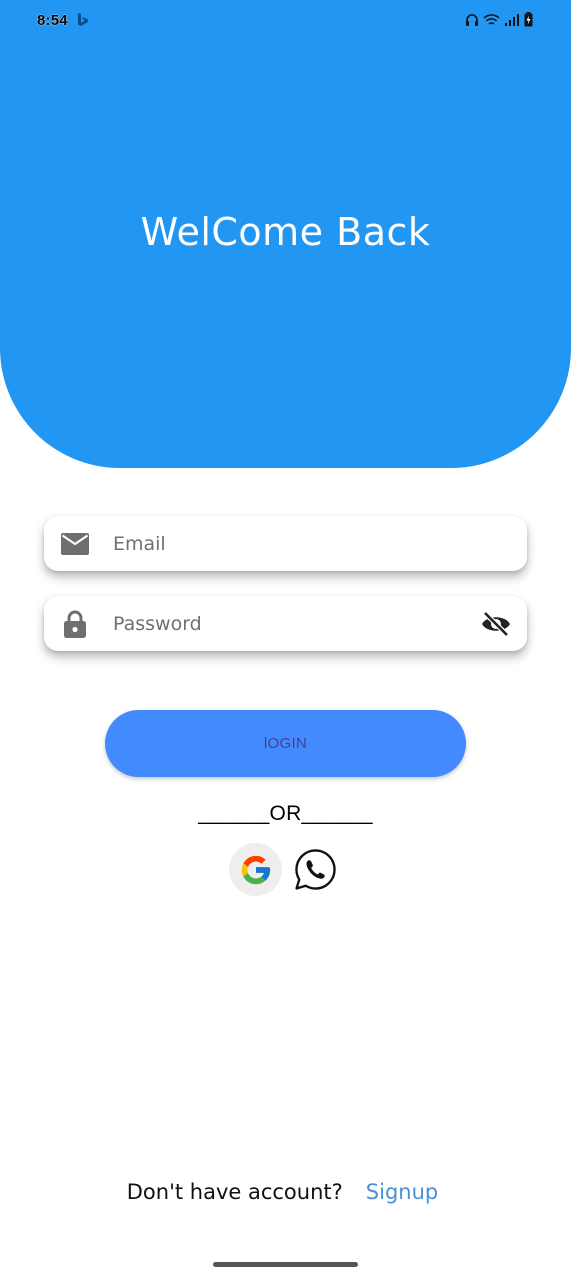 The width and height of the screenshot is (571, 1280). I want to click on status-bar: 8:54, so click(285, 21).